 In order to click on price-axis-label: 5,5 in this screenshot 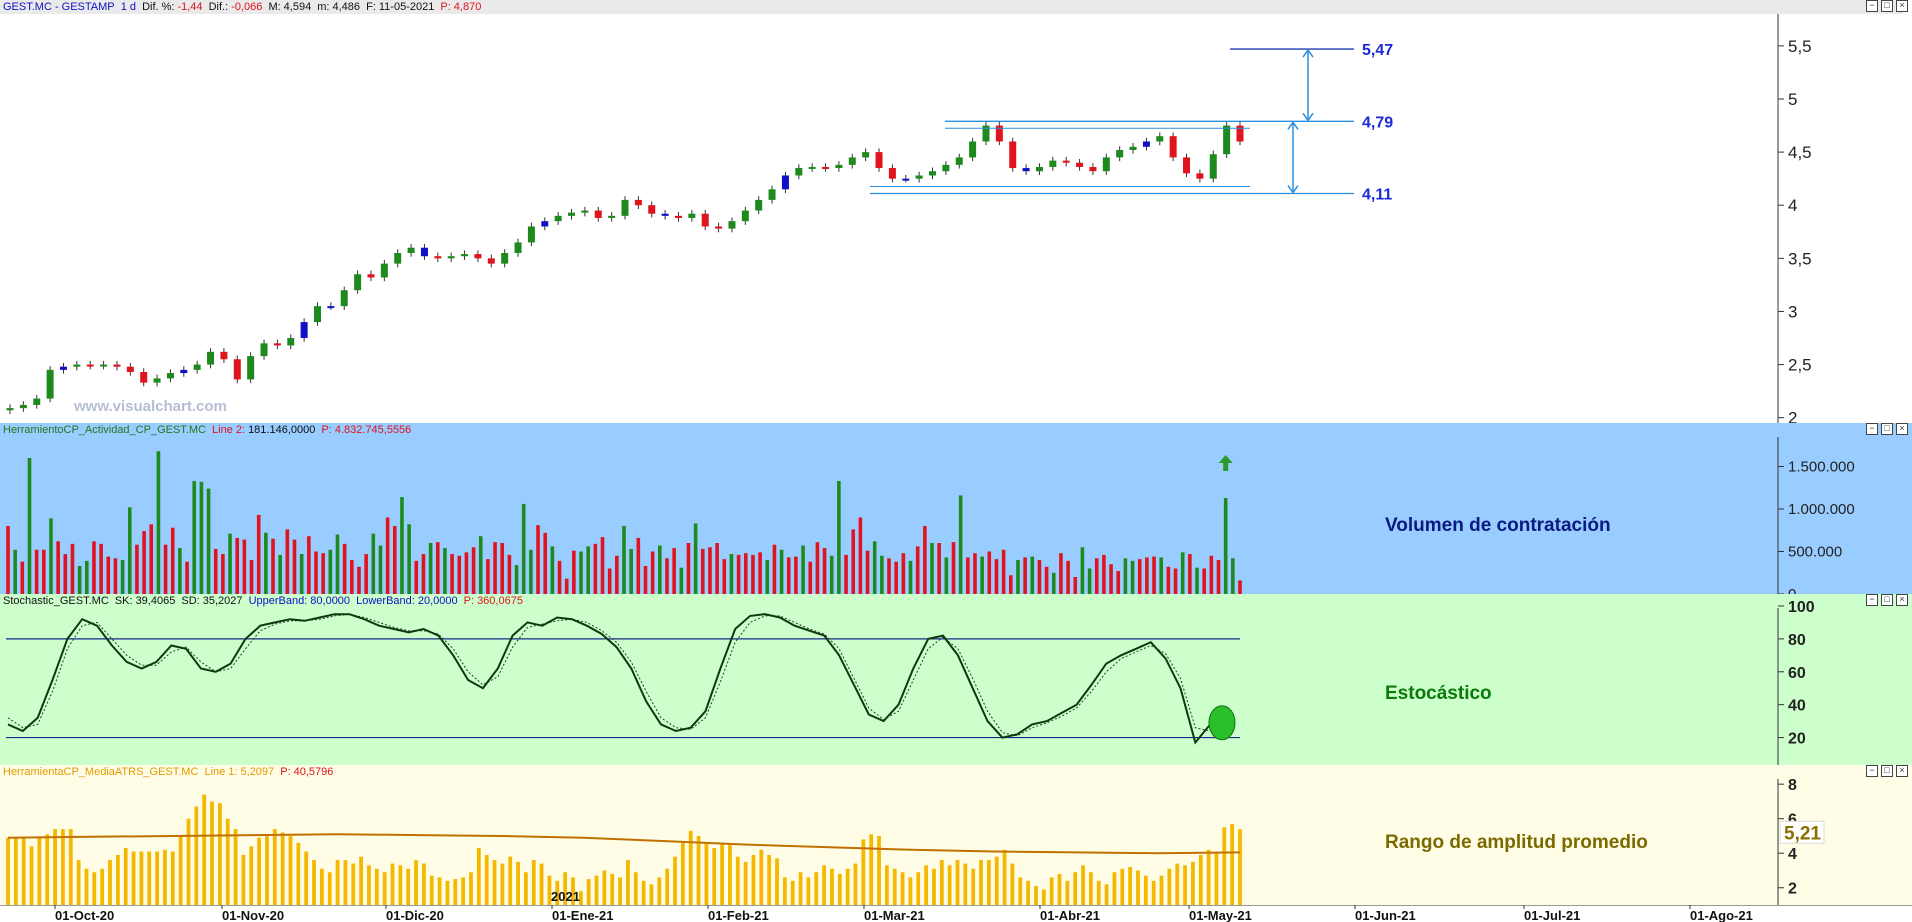, I will do `click(1800, 46)`.